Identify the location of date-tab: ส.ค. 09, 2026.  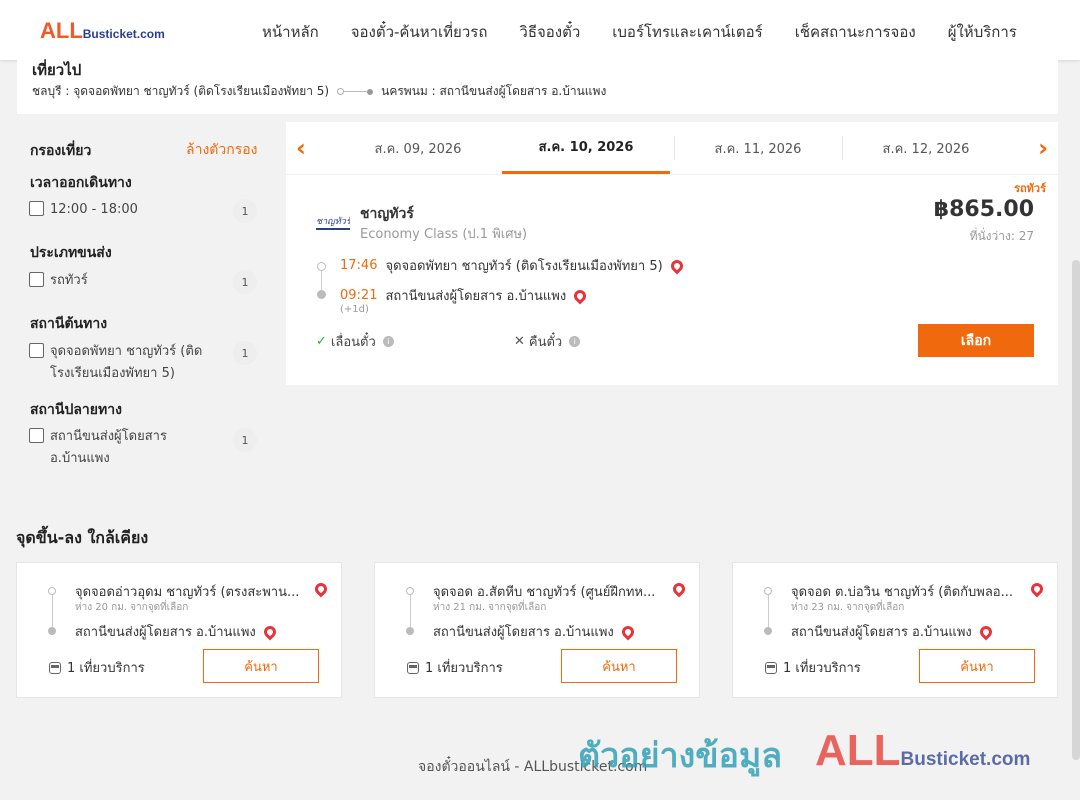
(418, 148).